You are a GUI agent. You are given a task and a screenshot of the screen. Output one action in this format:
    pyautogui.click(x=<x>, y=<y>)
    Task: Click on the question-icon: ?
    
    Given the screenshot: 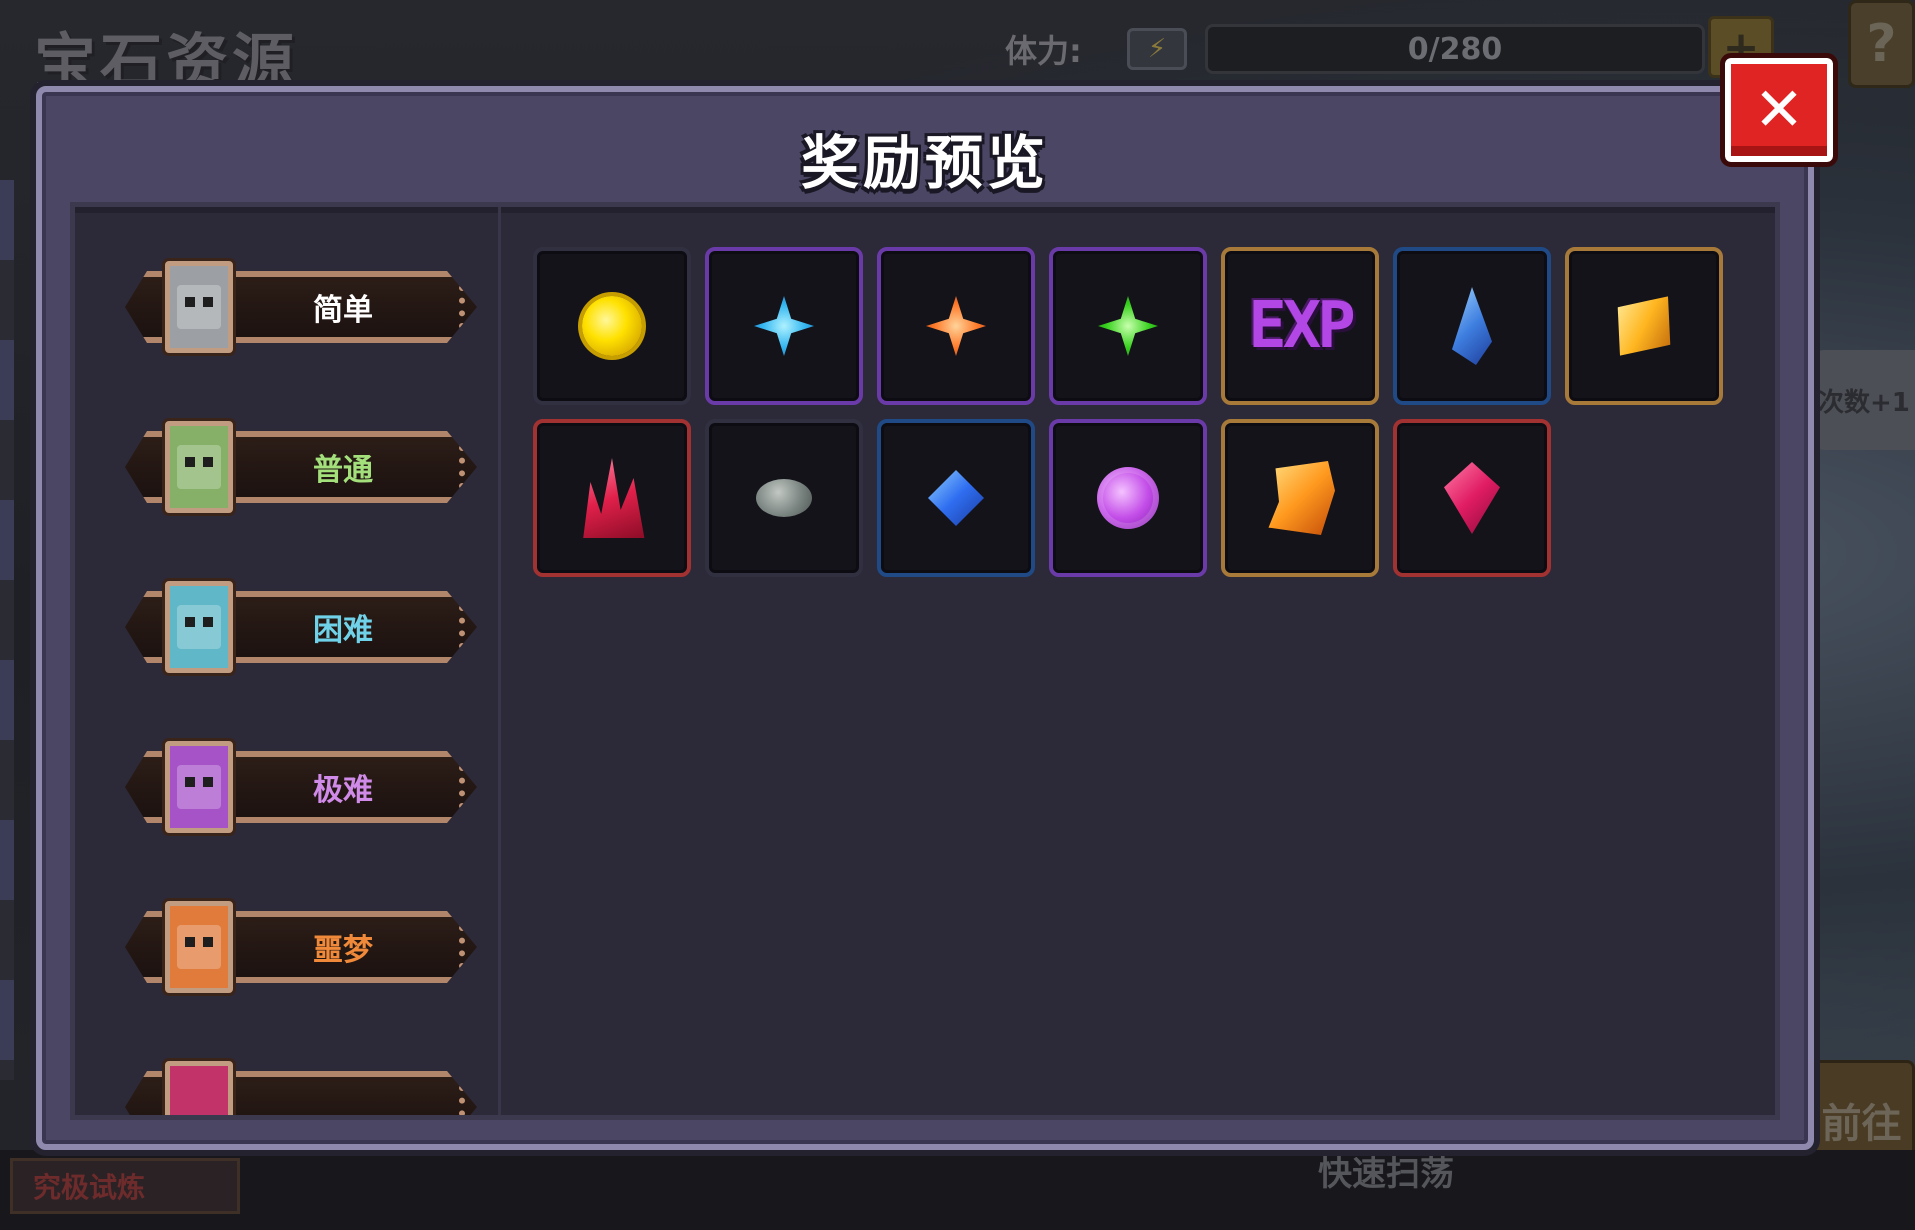 What is the action you would take?
    pyautogui.click(x=1881, y=44)
    